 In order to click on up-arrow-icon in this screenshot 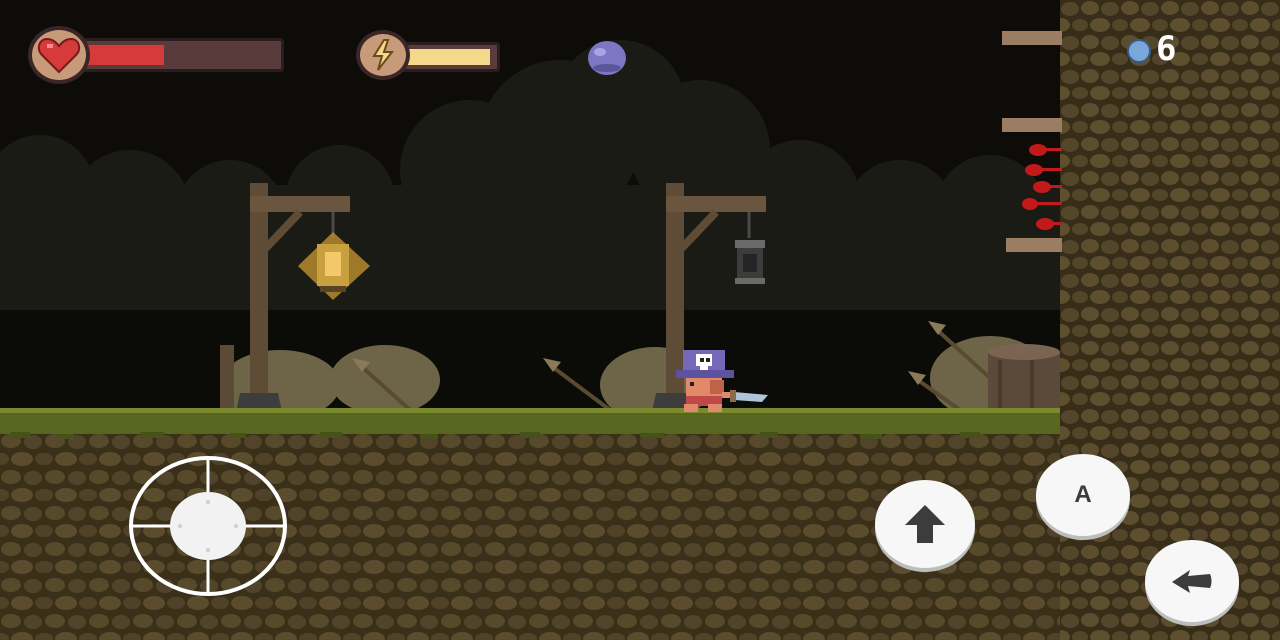, I will do `click(925, 524)`.